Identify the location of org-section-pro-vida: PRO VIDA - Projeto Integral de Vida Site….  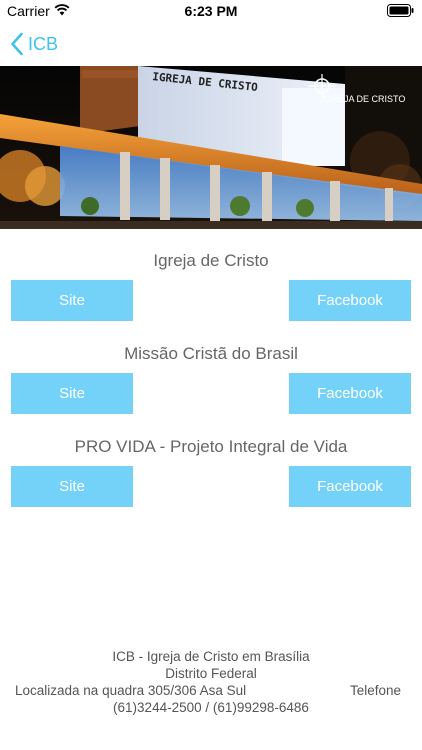
(211, 477).